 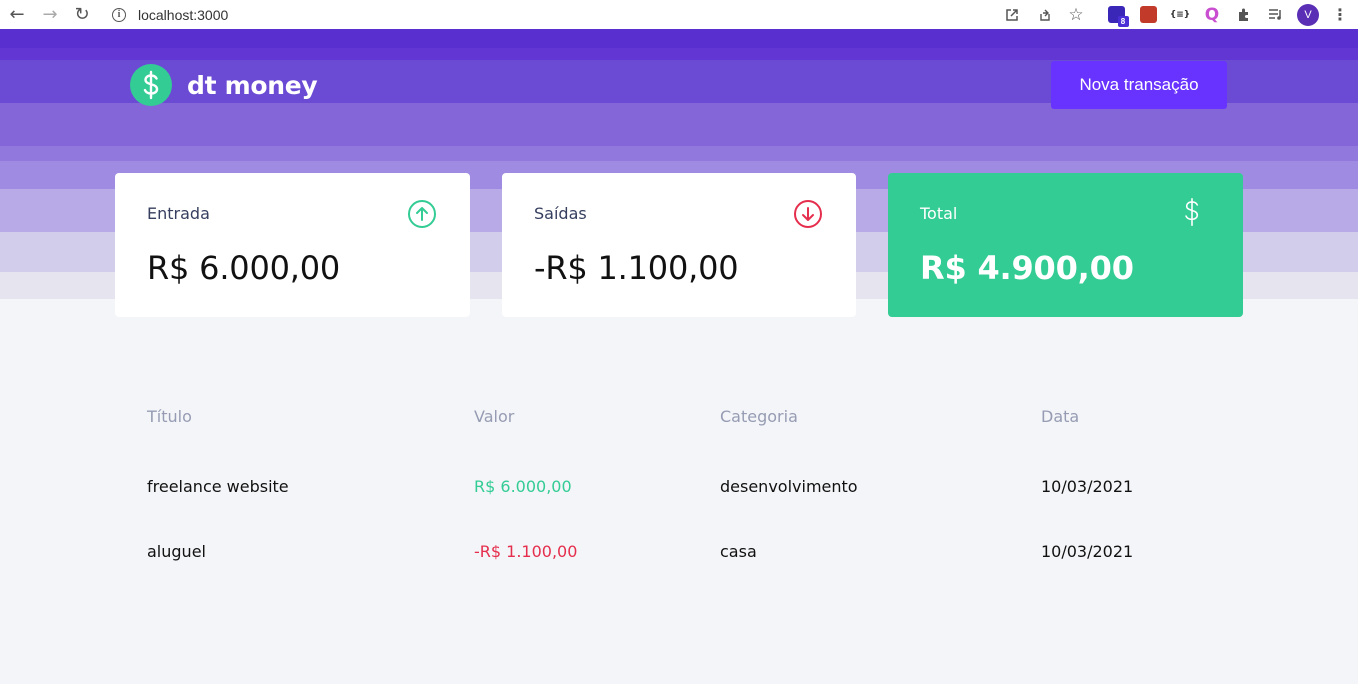 What do you see at coordinates (252, 85) in the screenshot?
I see `app-name: dt money` at bounding box center [252, 85].